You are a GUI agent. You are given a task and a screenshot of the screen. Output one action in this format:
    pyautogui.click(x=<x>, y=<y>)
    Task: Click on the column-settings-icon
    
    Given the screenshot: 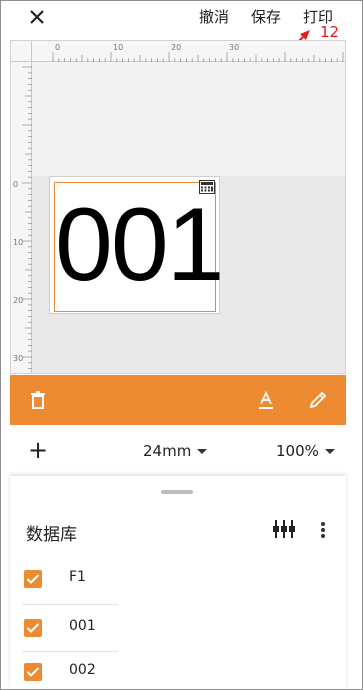 What is the action you would take?
    pyautogui.click(x=284, y=529)
    